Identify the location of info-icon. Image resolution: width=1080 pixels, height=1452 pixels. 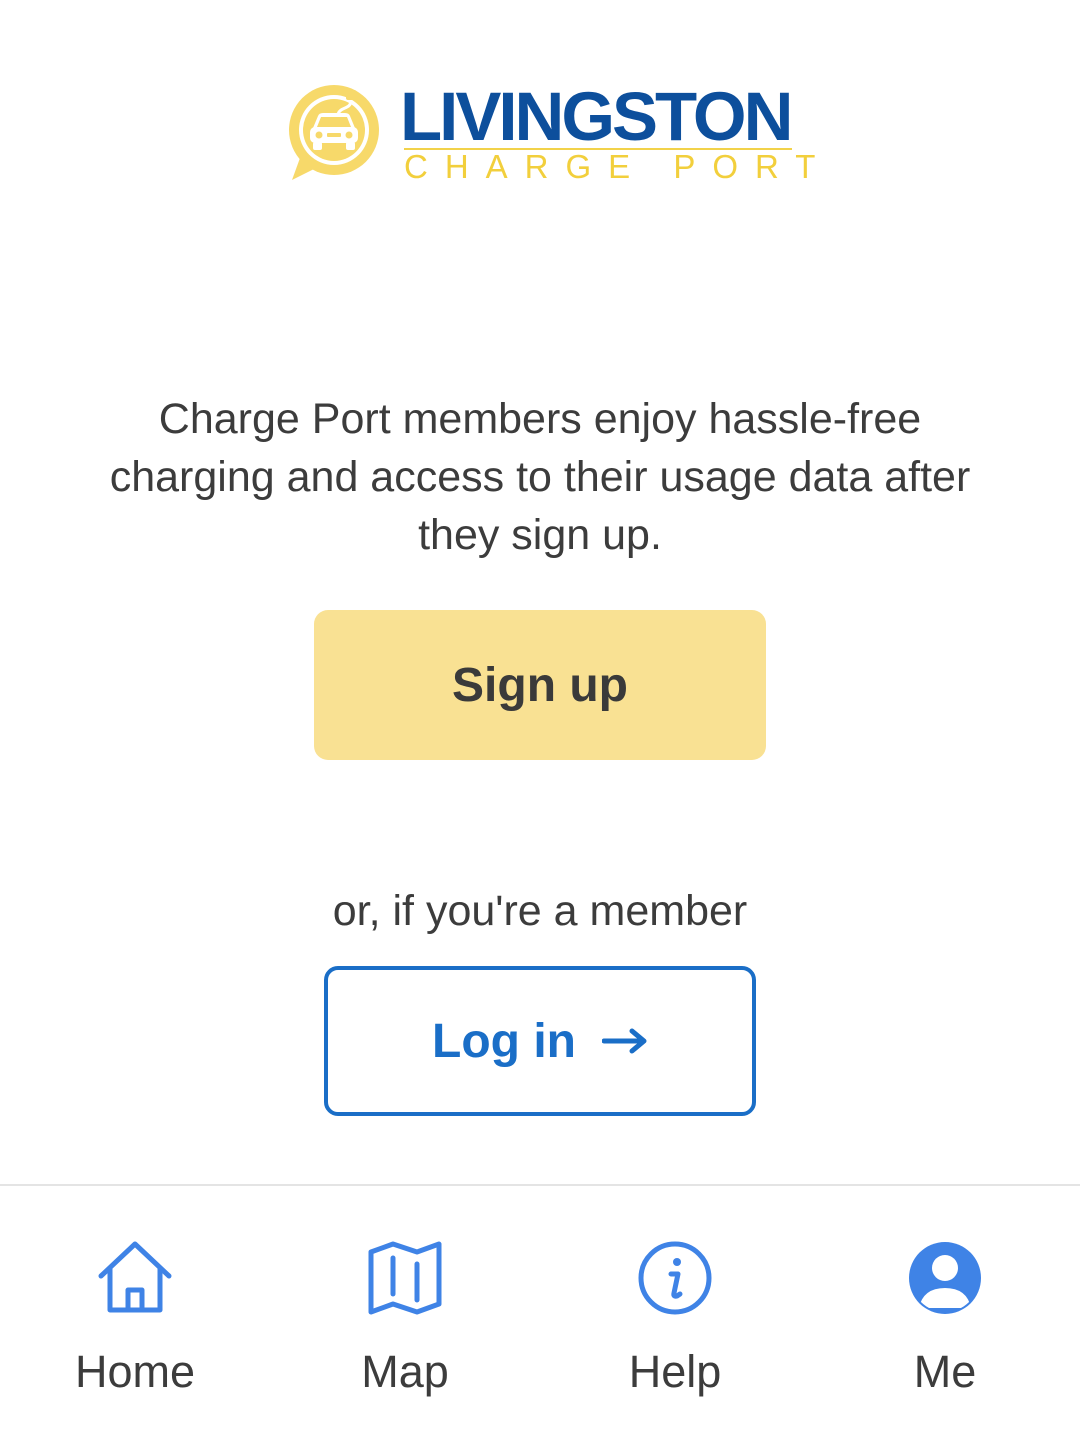
(675, 1278).